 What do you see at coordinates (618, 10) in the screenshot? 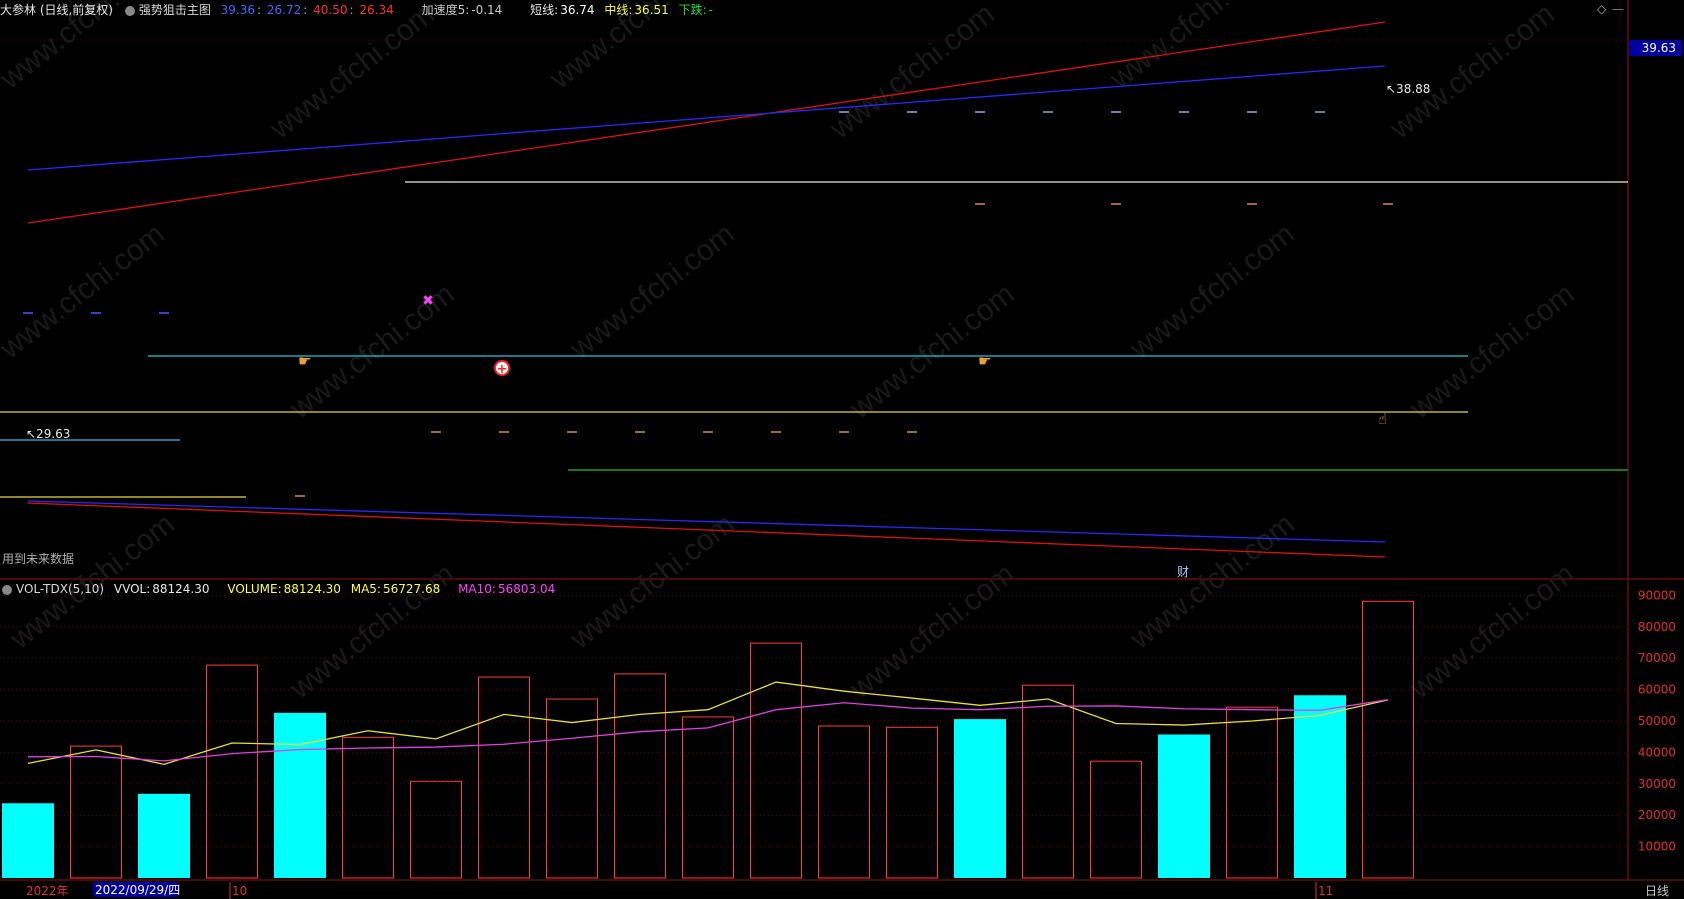
I see `mid-label: 中线:` at bounding box center [618, 10].